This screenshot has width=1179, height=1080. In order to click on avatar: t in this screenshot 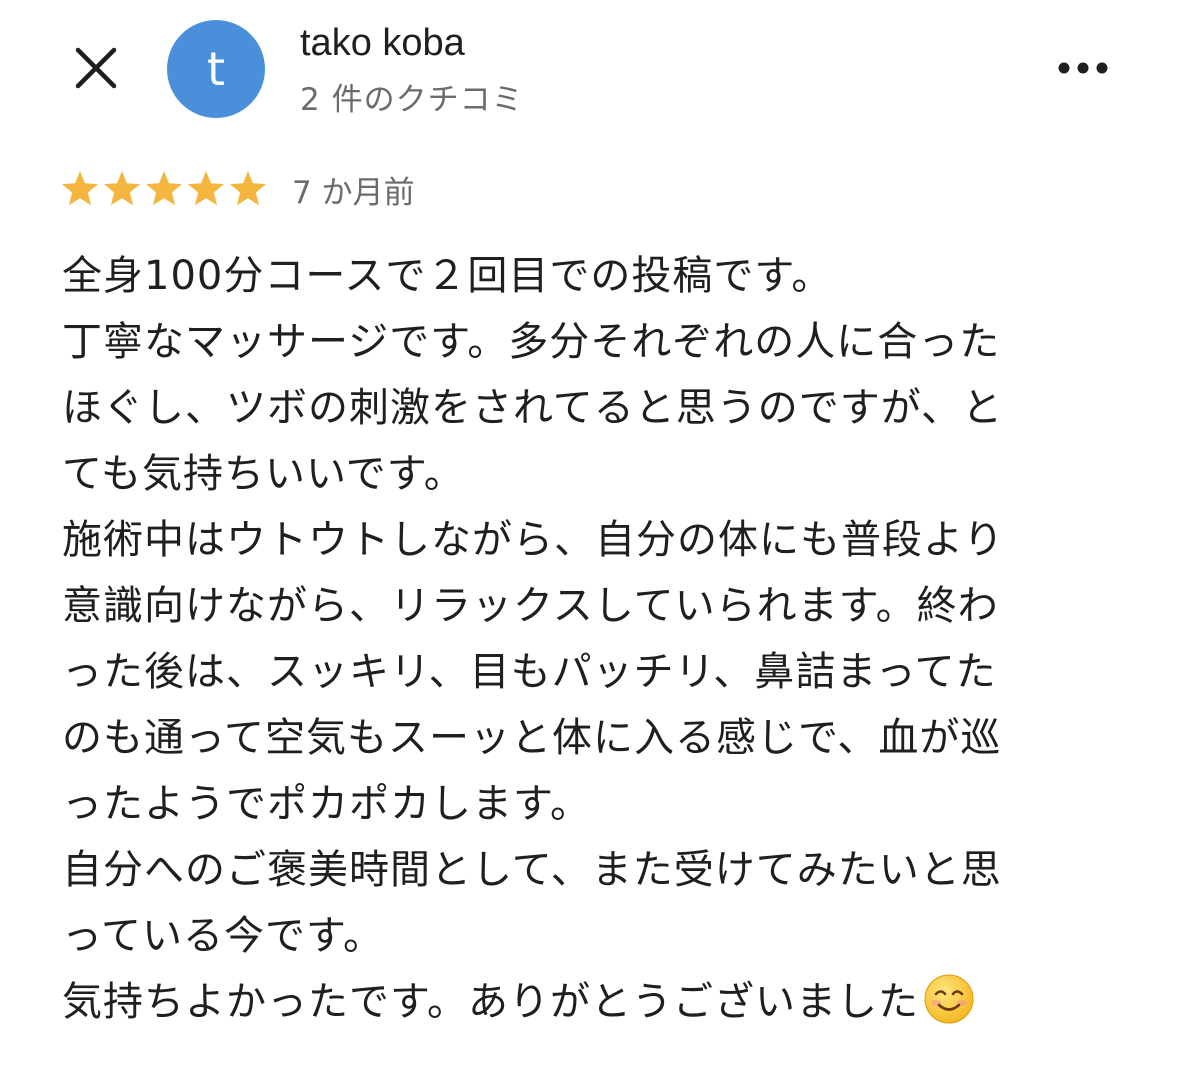, I will do `click(216, 69)`.